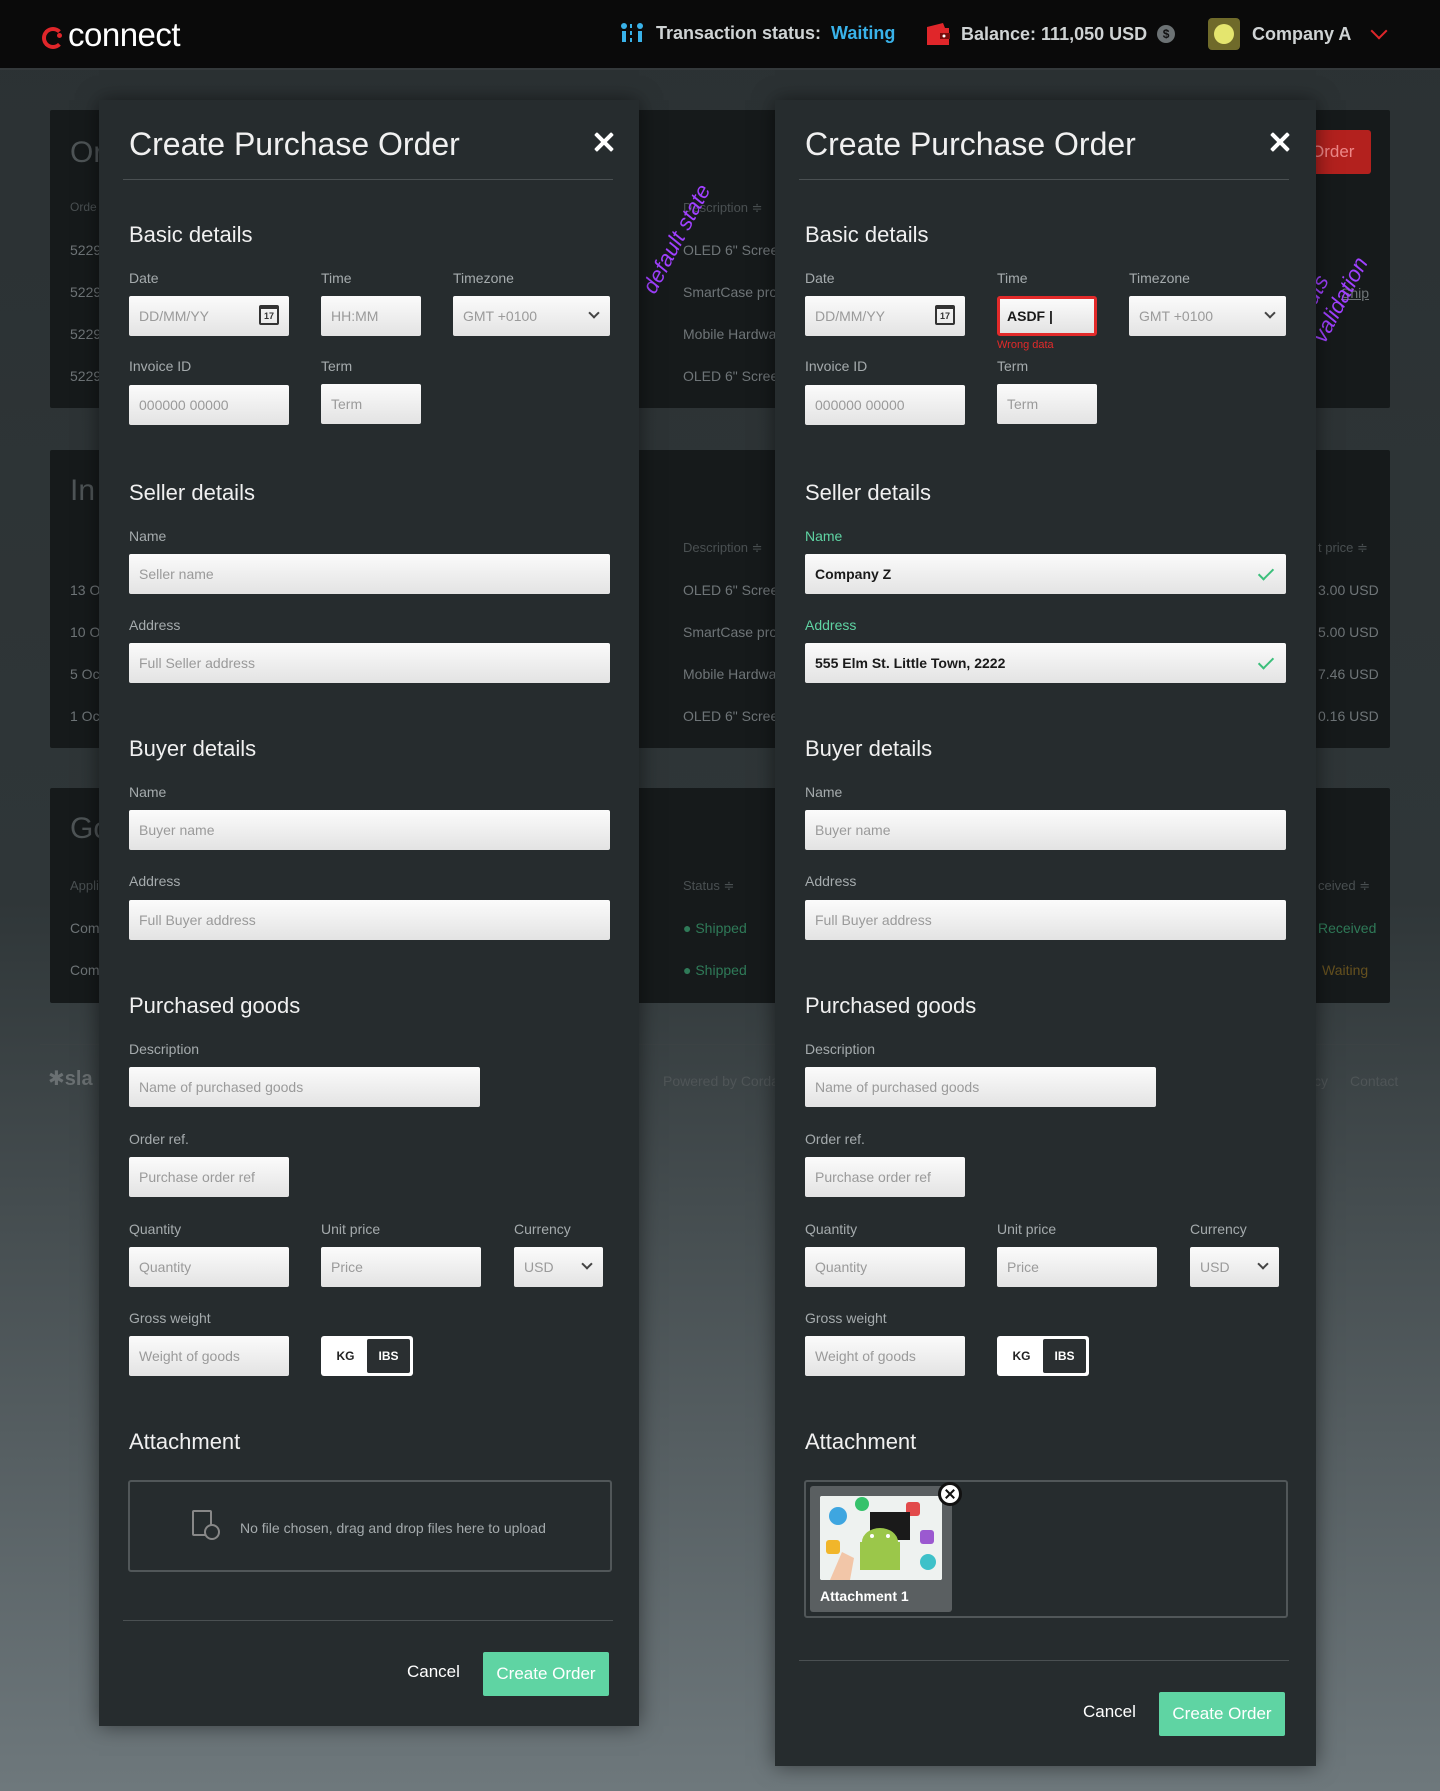 Image resolution: width=1440 pixels, height=1791 pixels. What do you see at coordinates (739, 32) in the screenshot?
I see `transaction-status-label: Transaction status:` at bounding box center [739, 32].